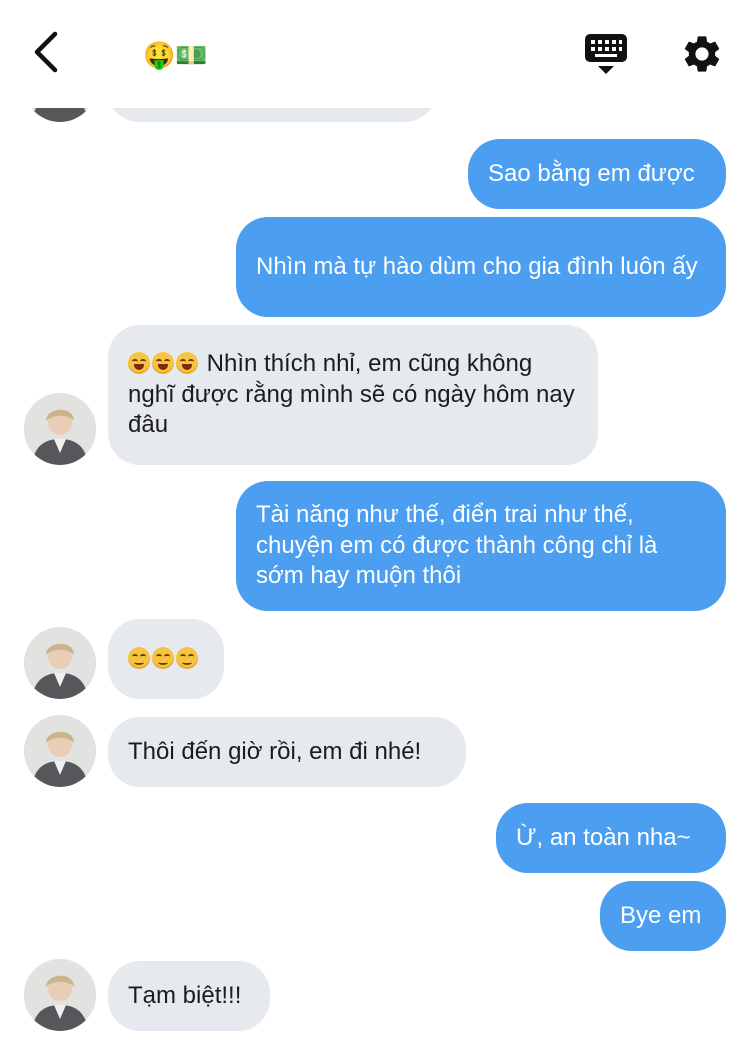  Describe the element at coordinates (185, 995) in the screenshot. I see `message-text: Tạm biệt!!!` at that location.